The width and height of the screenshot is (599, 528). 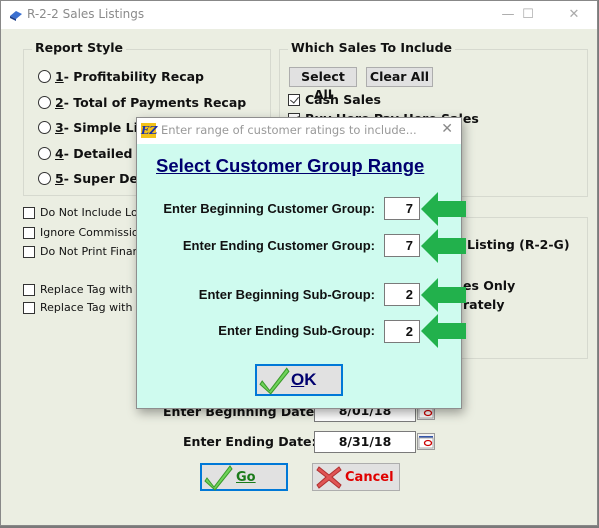 I want to click on radio-option-2: 2 - Total of Payments Recap, so click(x=142, y=102).